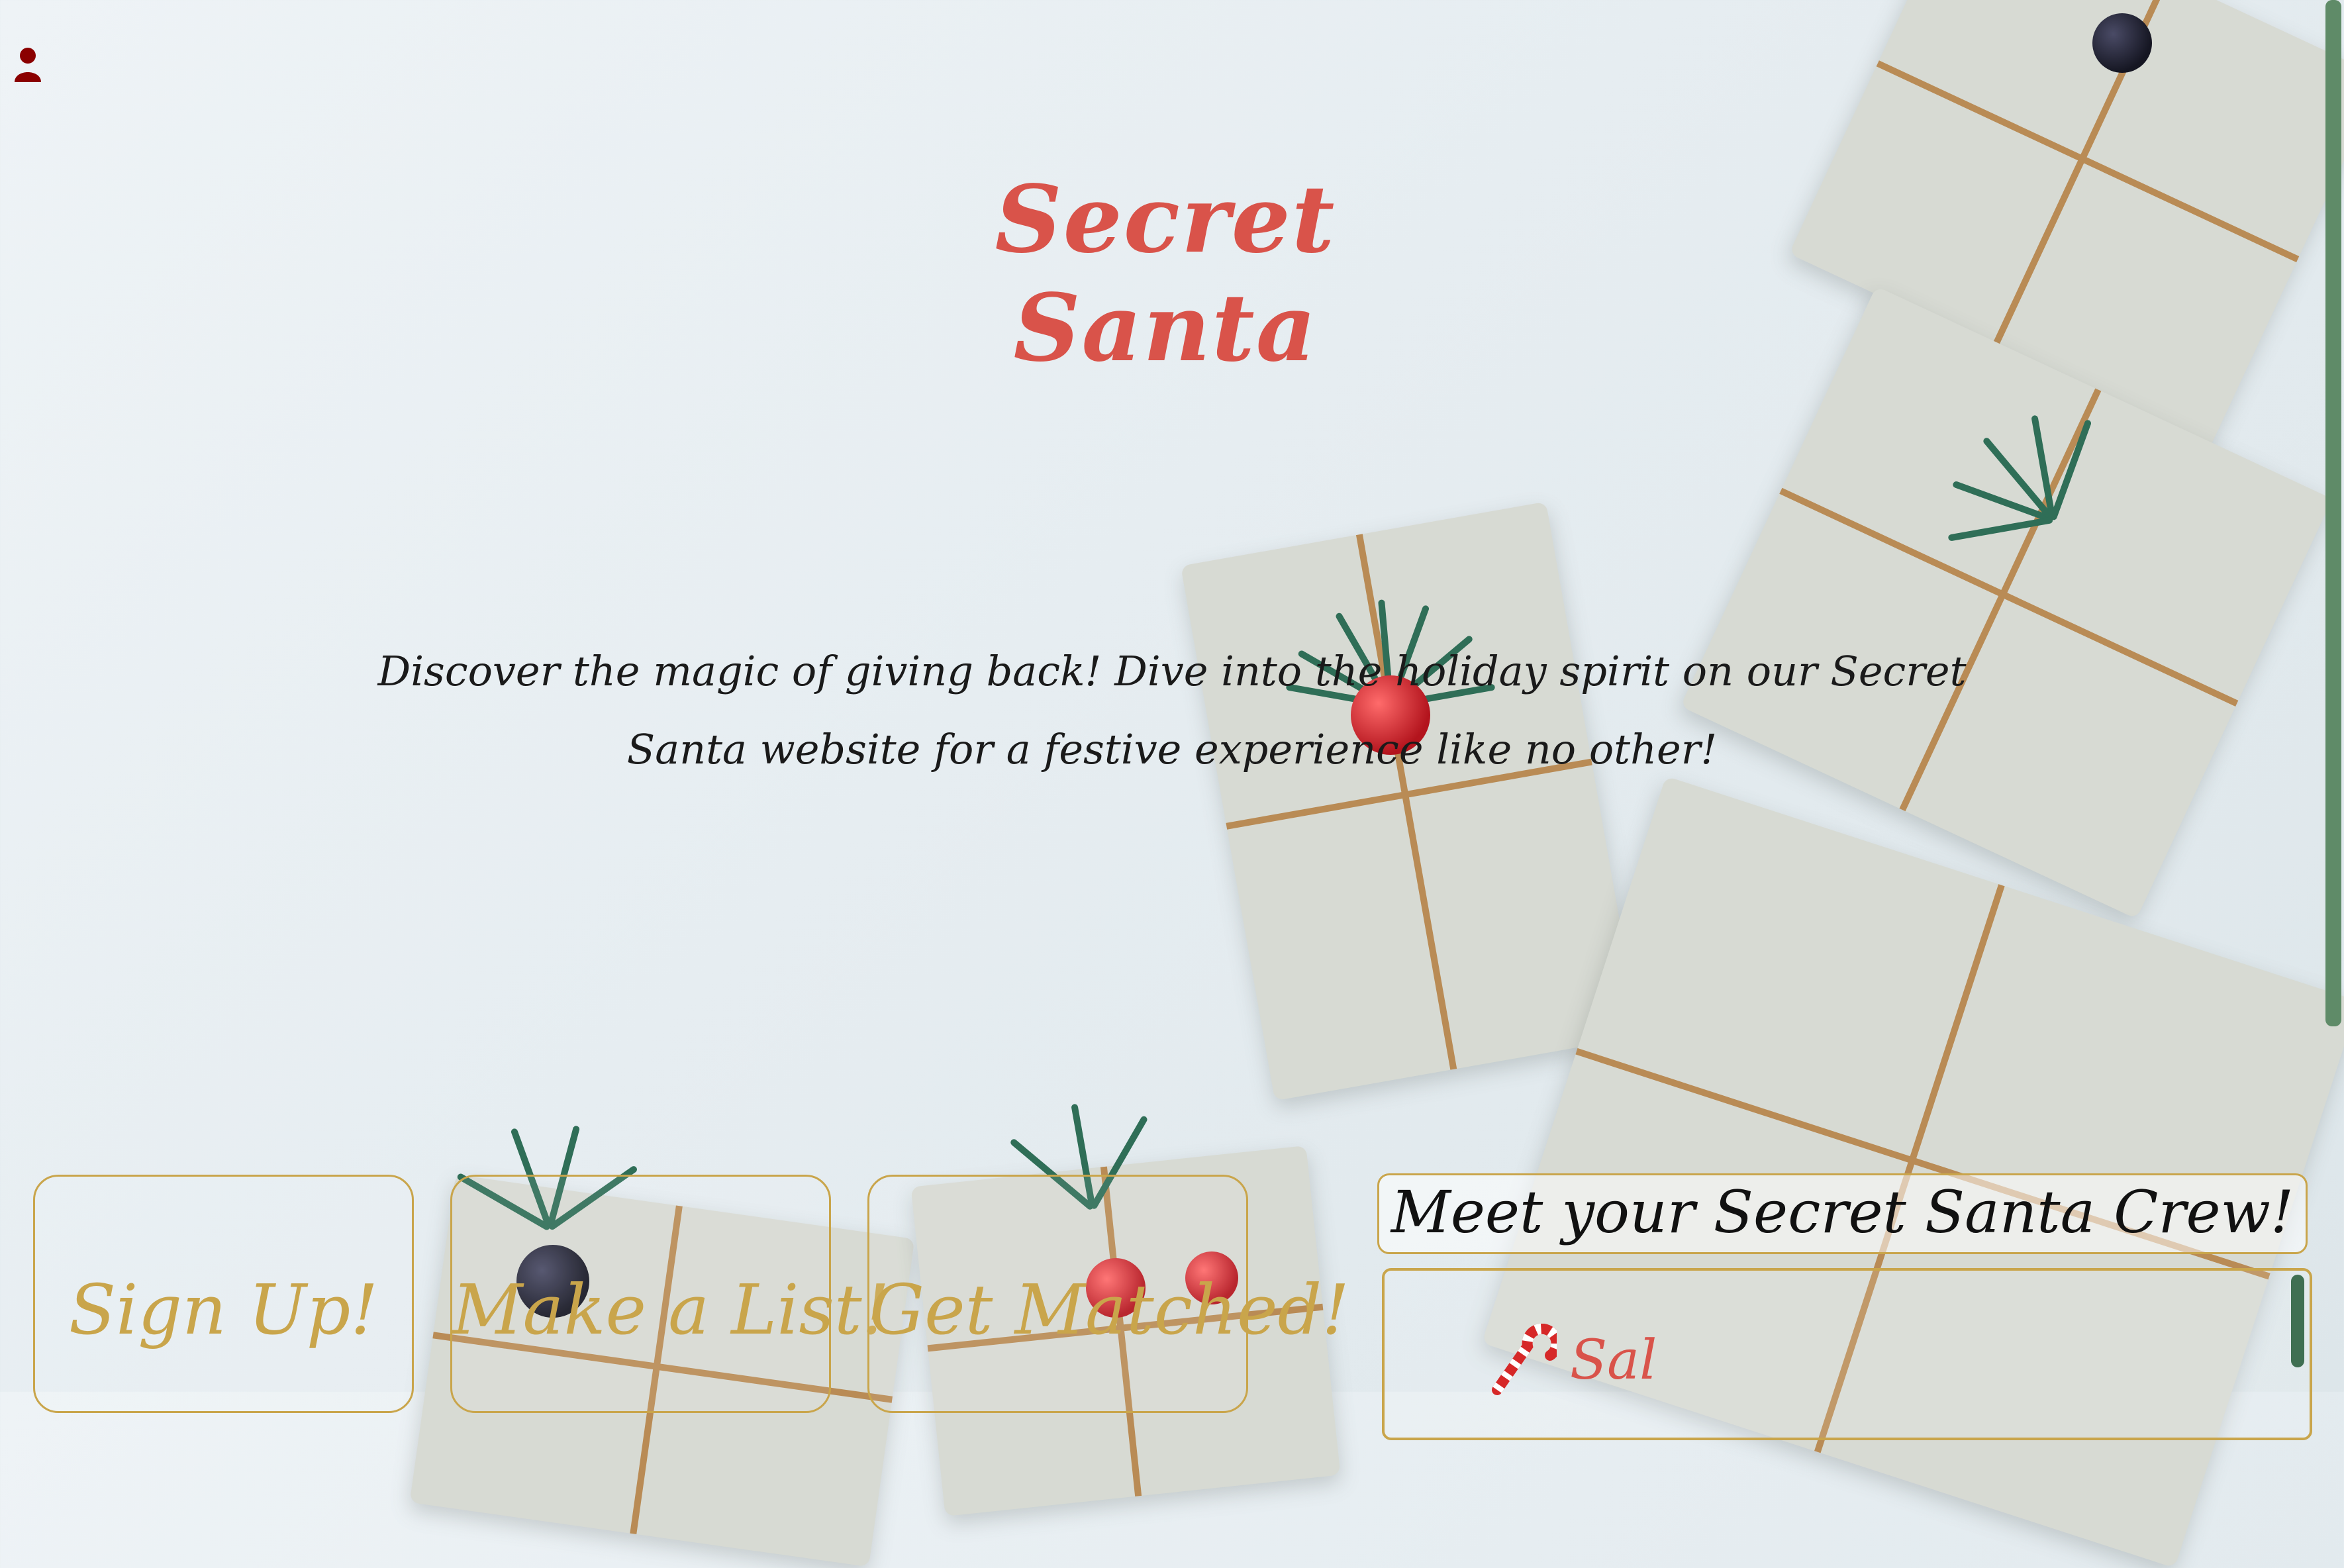  What do you see at coordinates (2297, 1321) in the screenshot?
I see `crew-list-scrollbar` at bounding box center [2297, 1321].